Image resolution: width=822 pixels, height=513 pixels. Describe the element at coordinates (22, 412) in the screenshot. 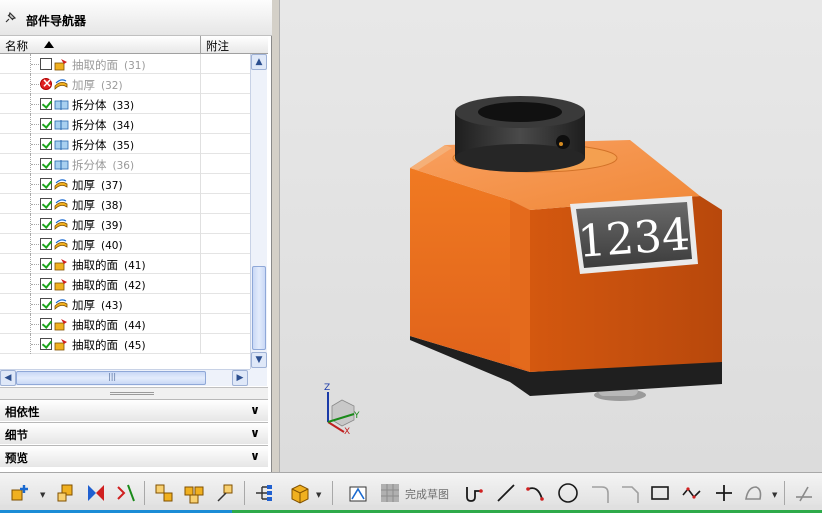

I see `section-dependencies-label: 相依性` at that location.